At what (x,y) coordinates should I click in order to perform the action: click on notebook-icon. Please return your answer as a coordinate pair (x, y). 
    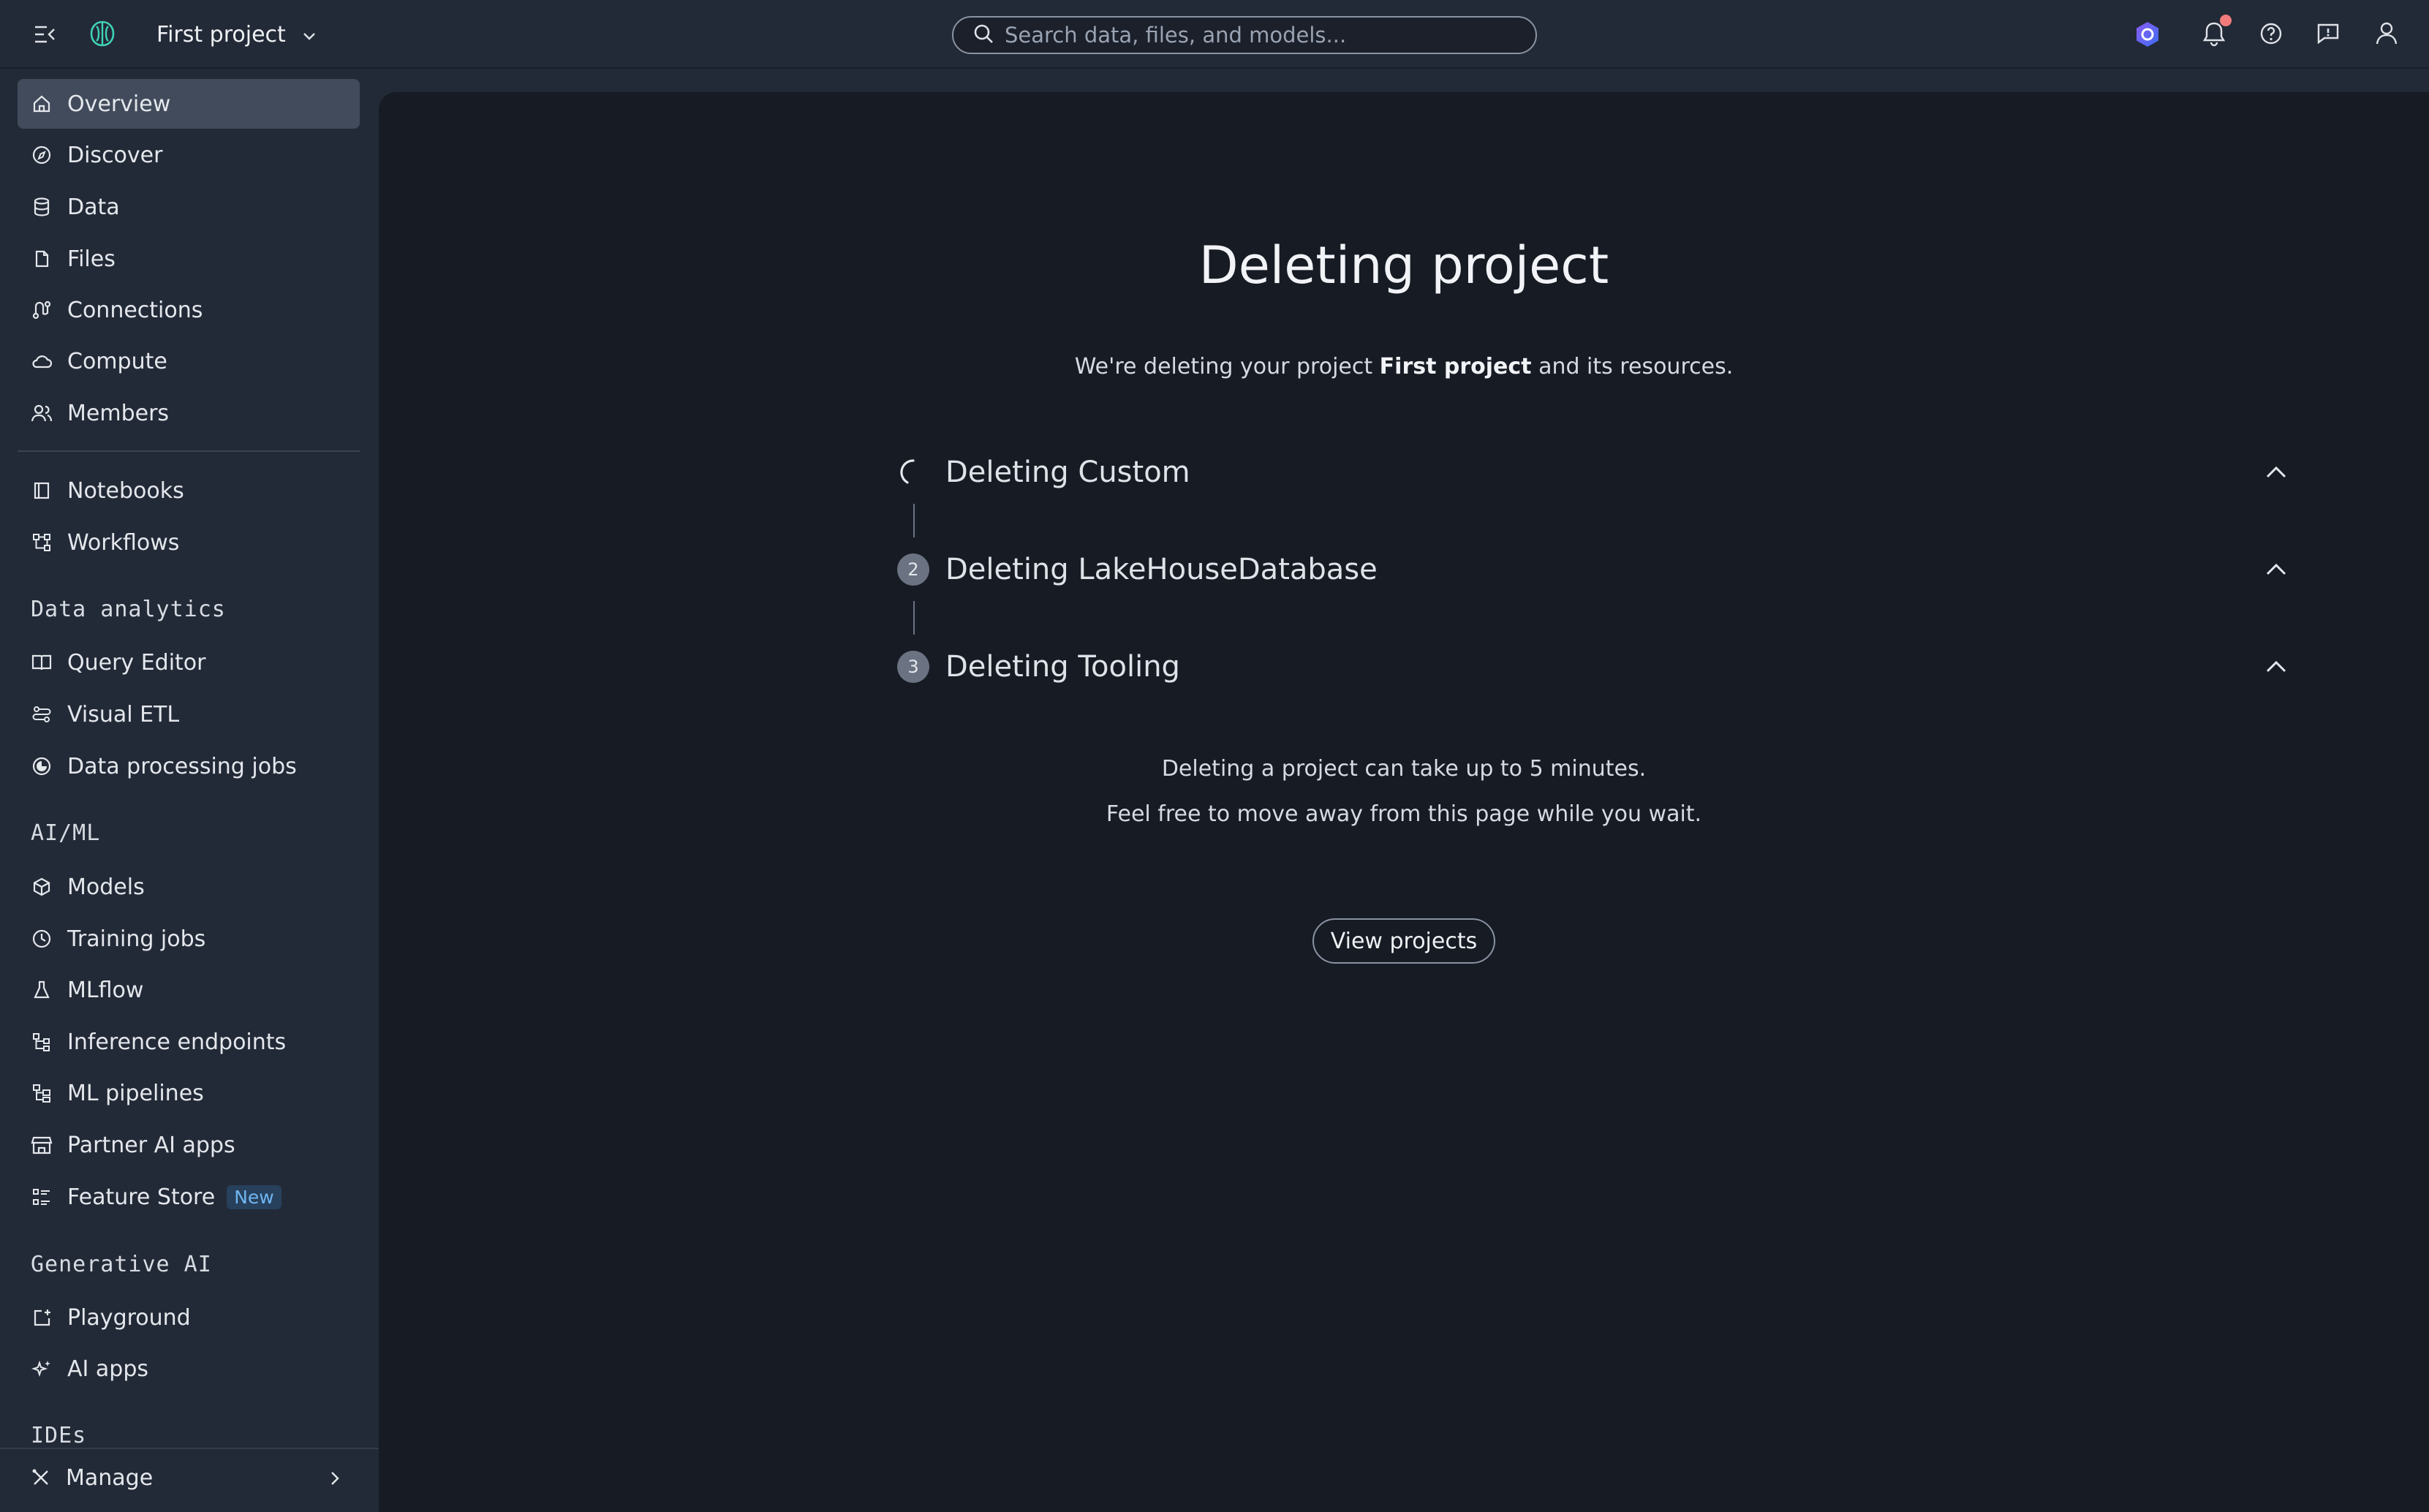
    Looking at the image, I should click on (42, 491).